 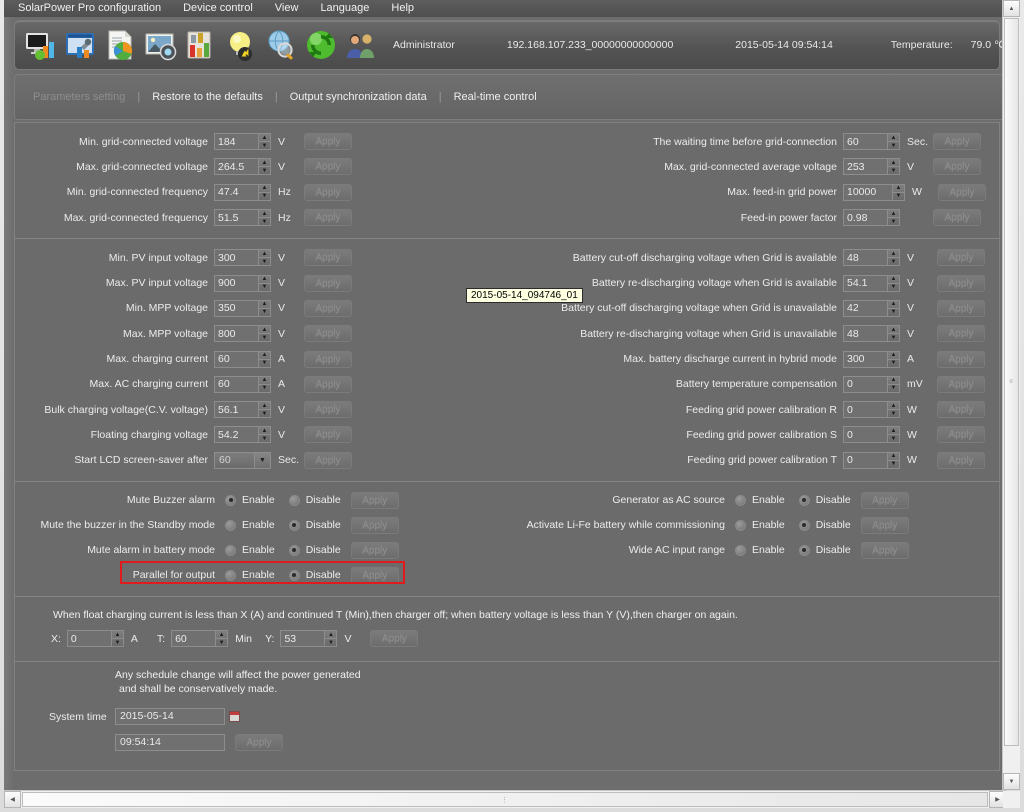 I want to click on tab-real-time-control: Real-time control, so click(x=495, y=97).